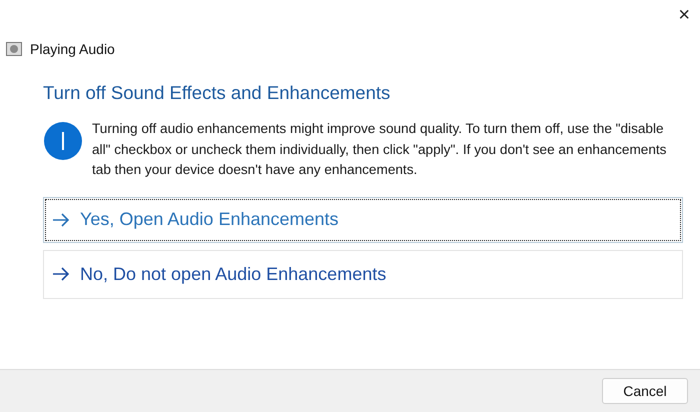  What do you see at coordinates (363, 274) in the screenshot?
I see `option-link: No, Do not open Audio Enhancements` at bounding box center [363, 274].